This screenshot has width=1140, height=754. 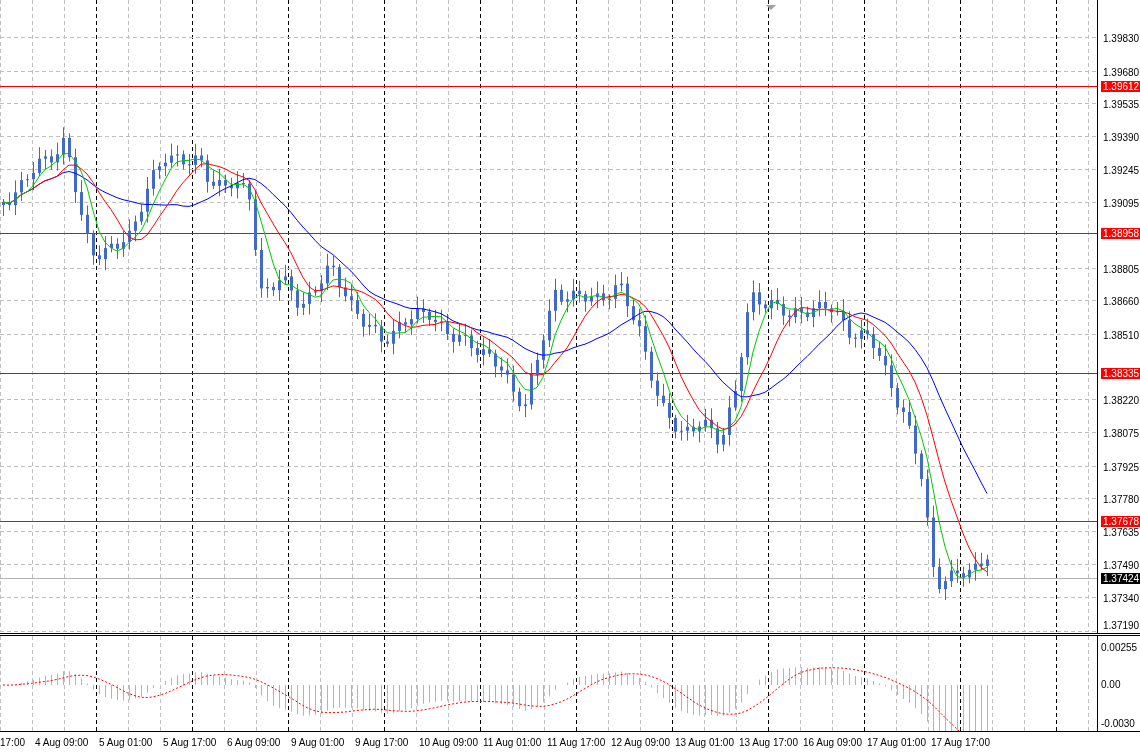 I want to click on time-axis-label: 4 Aug 09:00, so click(x=62, y=742).